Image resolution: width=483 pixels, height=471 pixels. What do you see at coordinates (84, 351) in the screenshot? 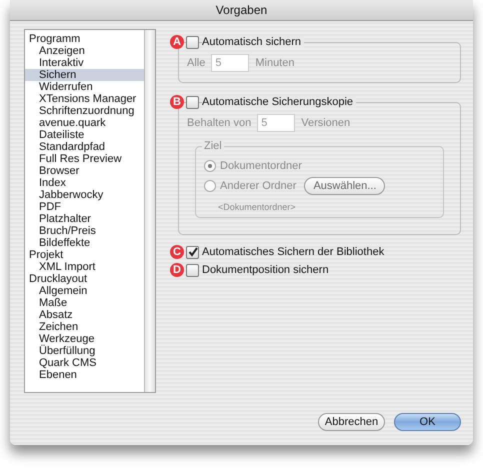
I see `category-item: Überfüllung` at bounding box center [84, 351].